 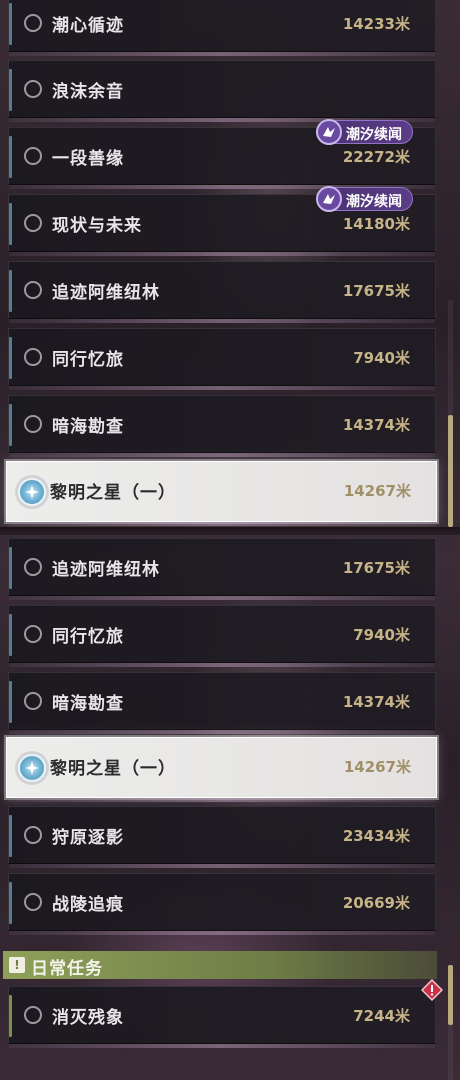 I want to click on quest-name: 一段善缘, so click(x=88, y=159).